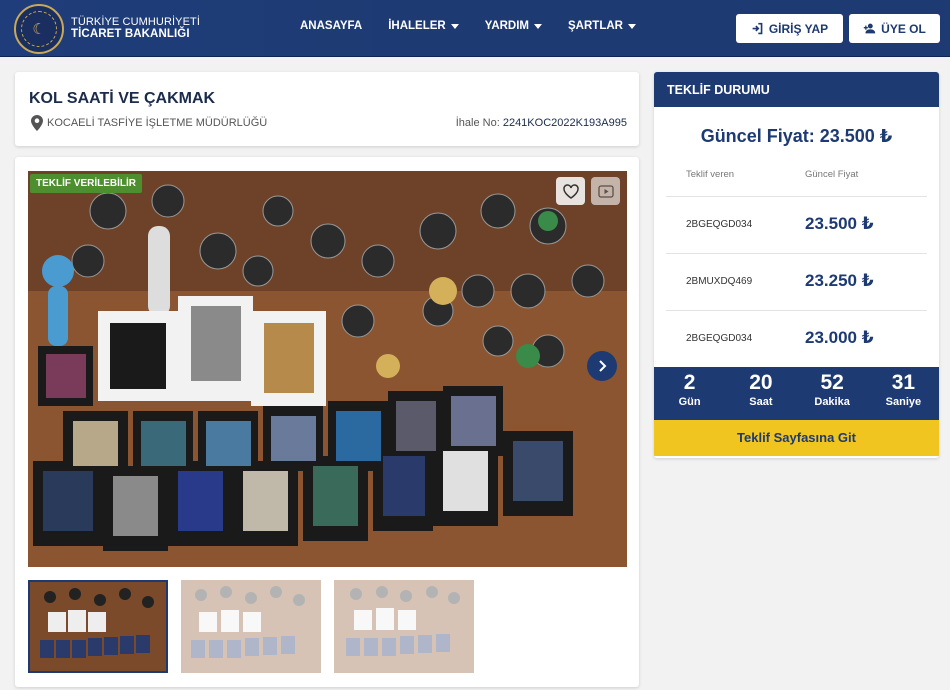  Describe the element at coordinates (122, 98) in the screenshot. I see `listing-title: KOL SAATİ VE ÇAKMAK` at that location.